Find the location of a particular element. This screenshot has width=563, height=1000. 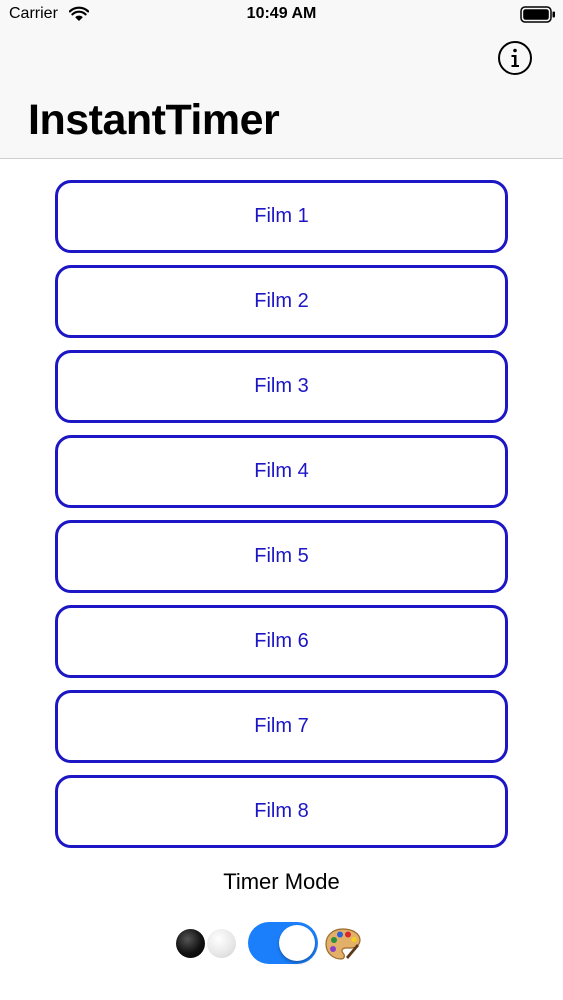

palette-icon is located at coordinates (343, 944).